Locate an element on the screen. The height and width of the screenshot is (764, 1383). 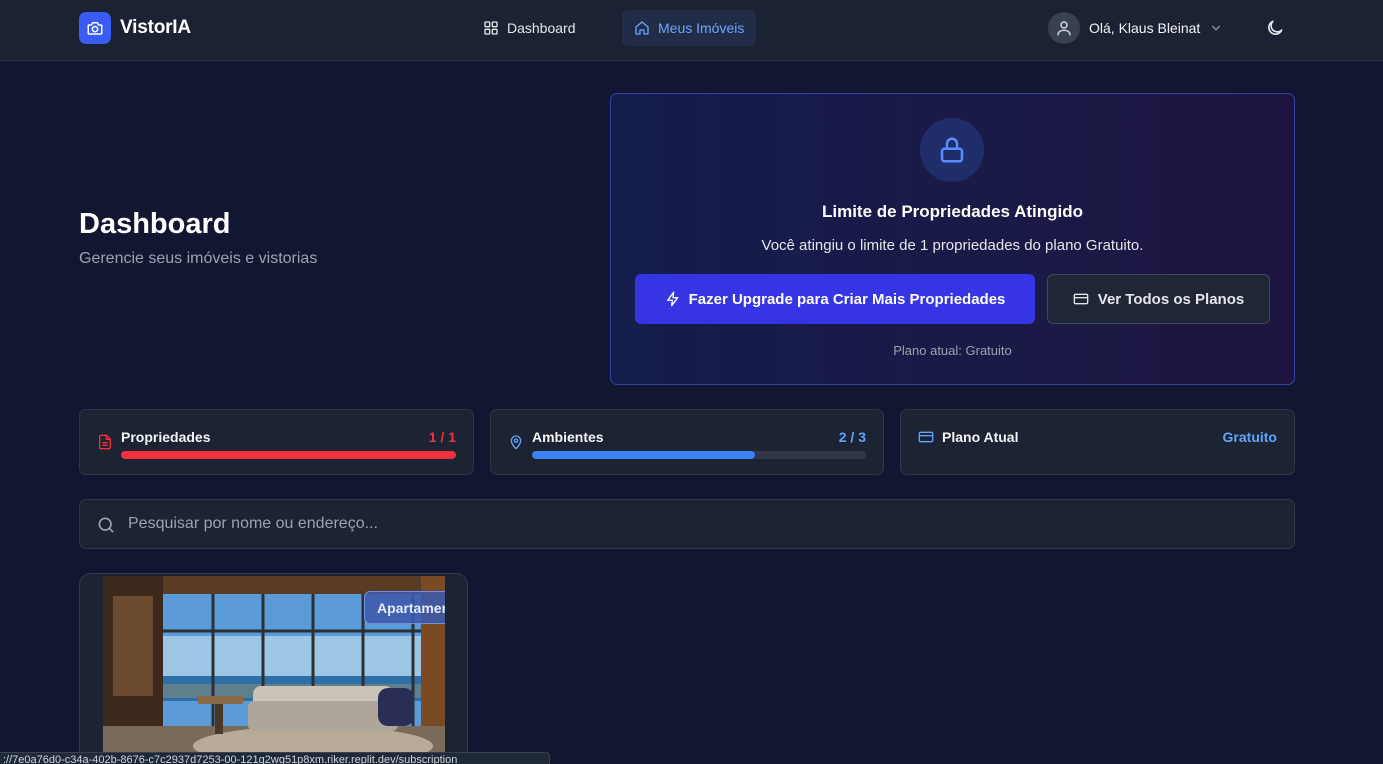
lock-icon is located at coordinates (952, 150).